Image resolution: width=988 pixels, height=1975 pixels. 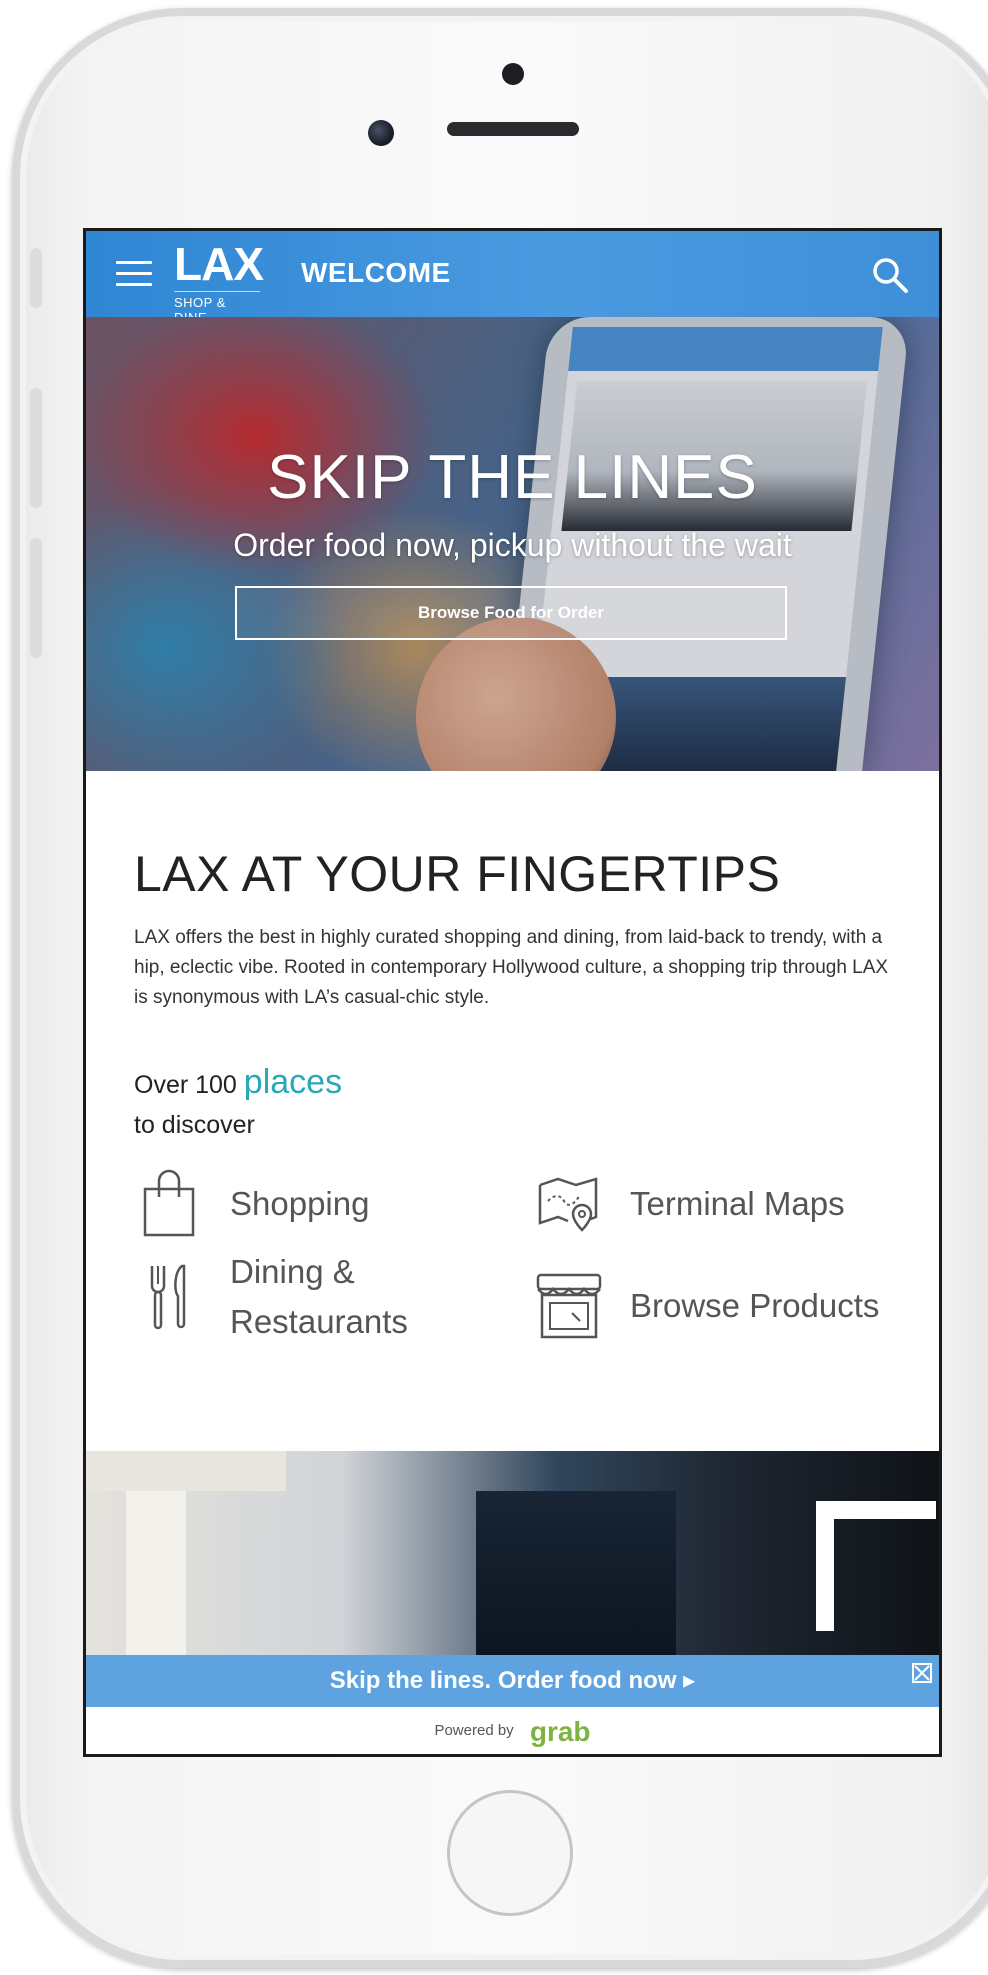 I want to click on lax-logo: LAX SHOP & DINE, so click(x=219, y=281).